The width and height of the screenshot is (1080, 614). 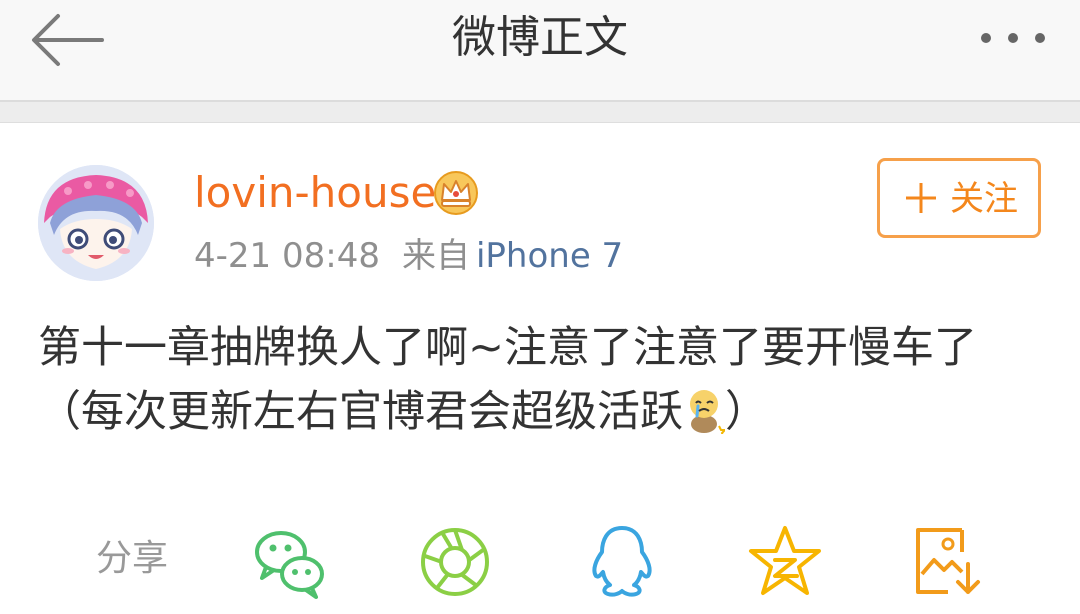 What do you see at coordinates (549, 256) in the screenshot?
I see `device-link: iPhone 7` at bounding box center [549, 256].